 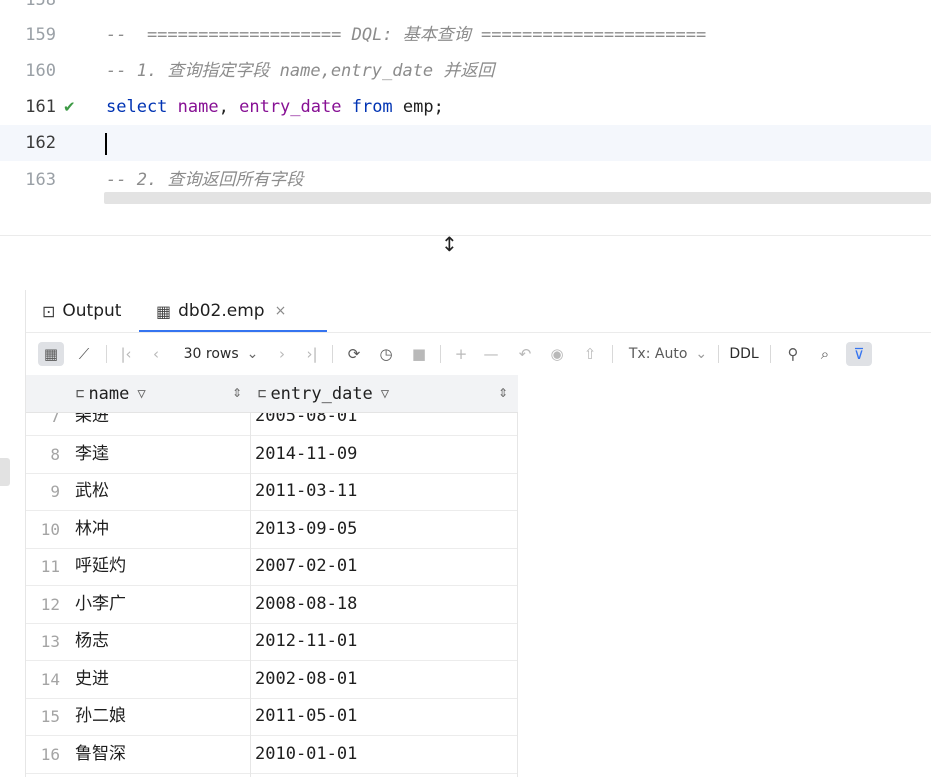 I want to click on tab-label: Output, so click(x=92, y=311).